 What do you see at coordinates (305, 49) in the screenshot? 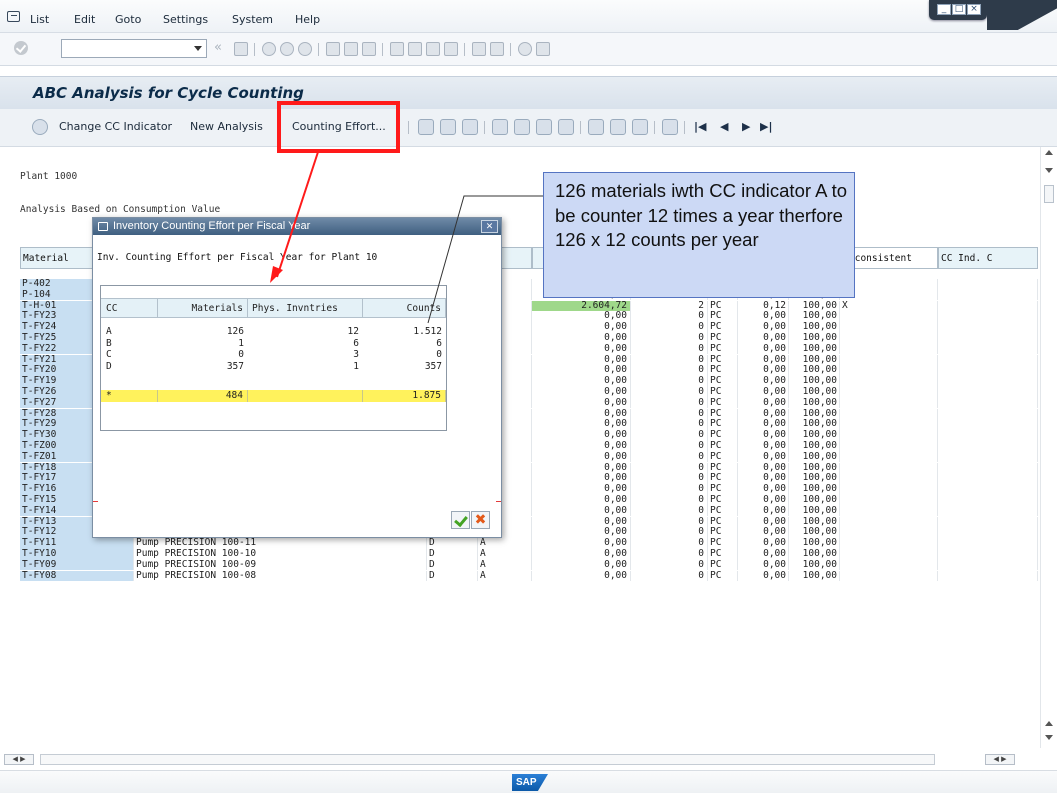
I see `cancel-icon` at bounding box center [305, 49].